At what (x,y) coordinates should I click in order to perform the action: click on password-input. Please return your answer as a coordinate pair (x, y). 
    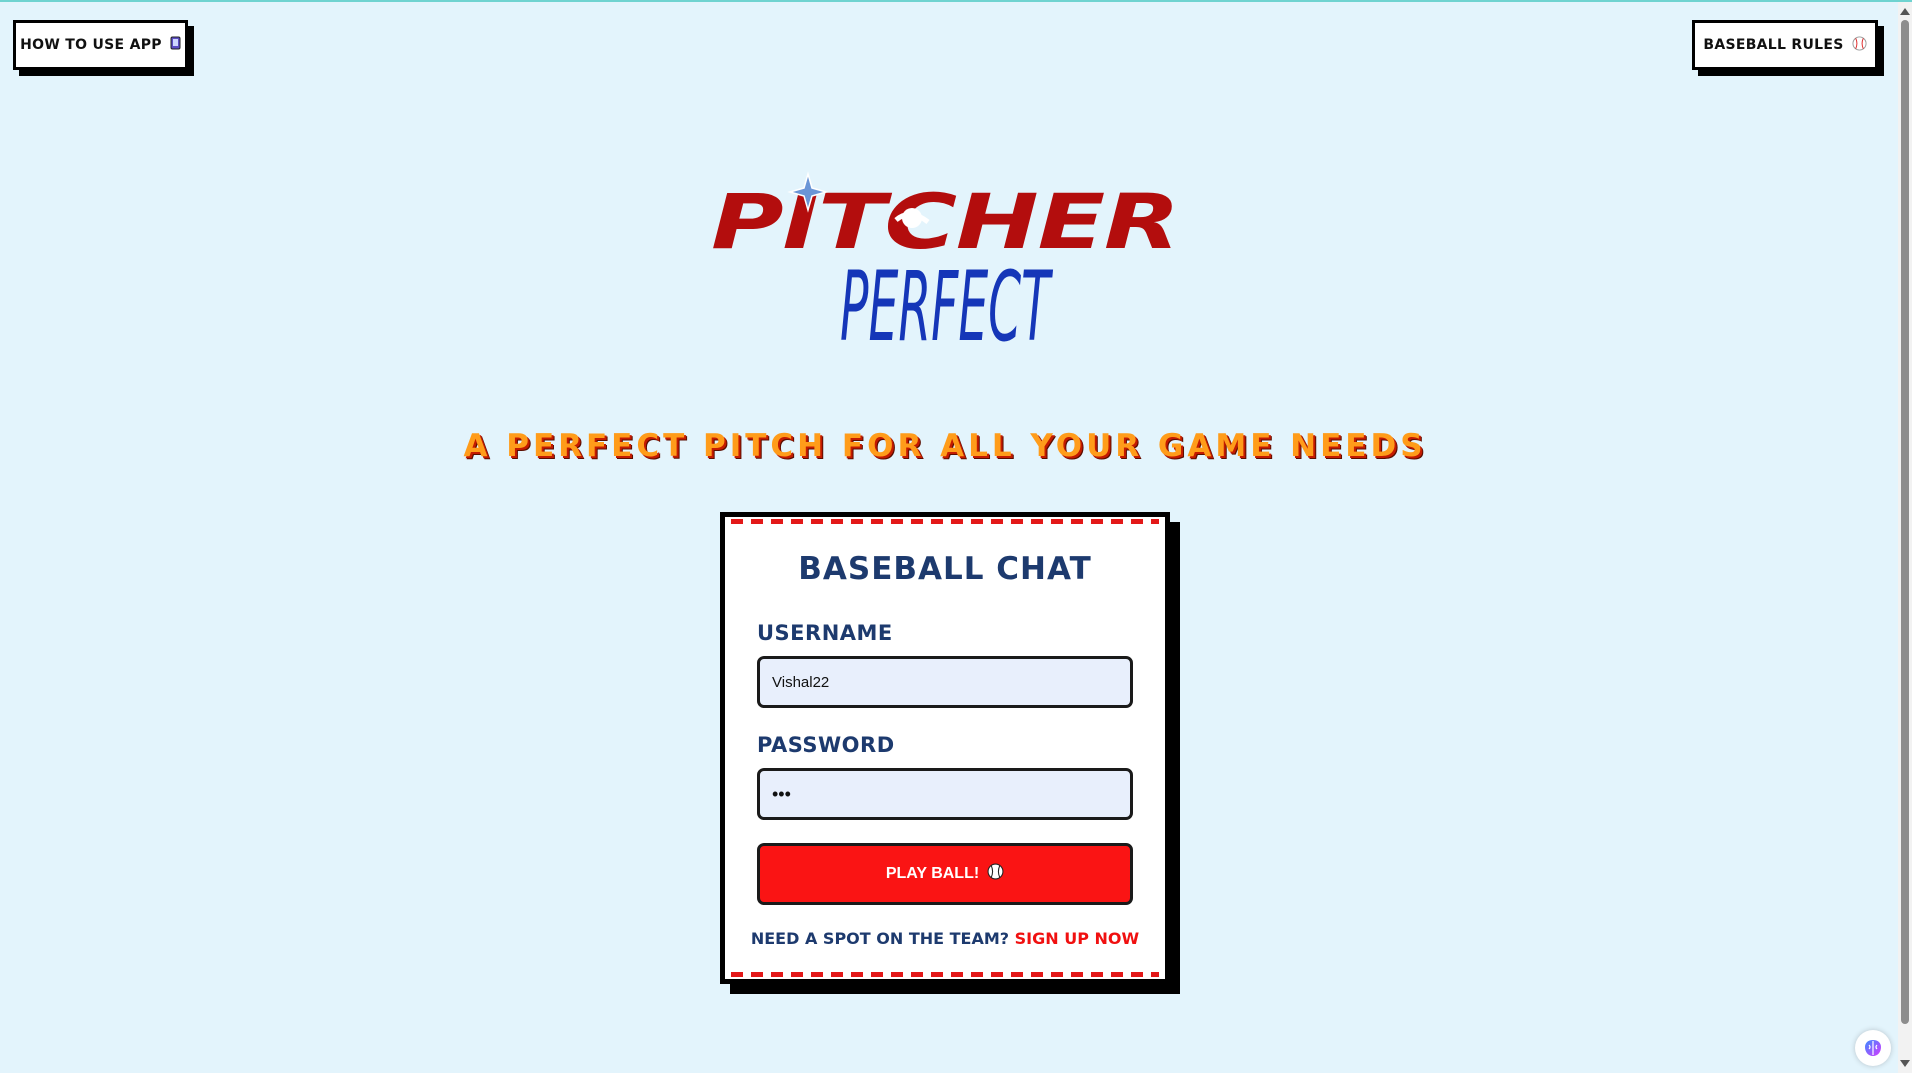
    Looking at the image, I should click on (945, 794).